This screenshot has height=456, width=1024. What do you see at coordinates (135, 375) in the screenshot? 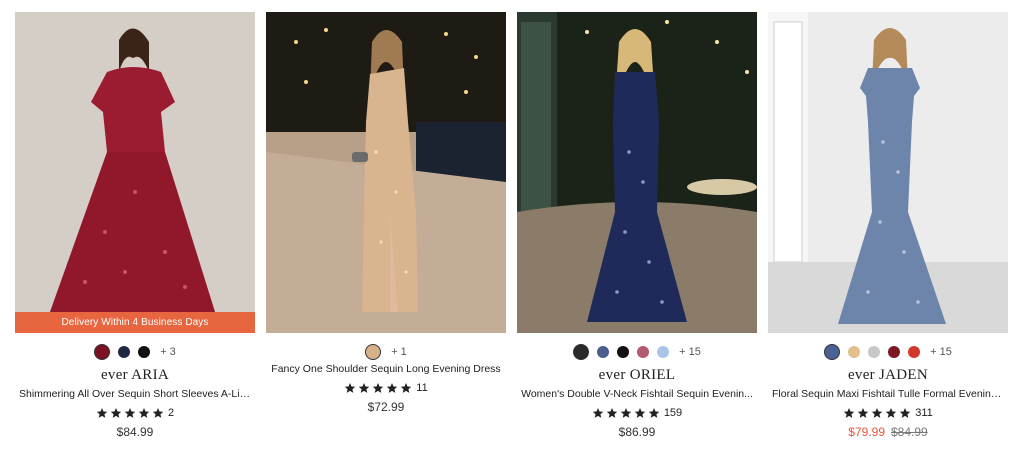
I see `product-brand: ever ARIA` at bounding box center [135, 375].